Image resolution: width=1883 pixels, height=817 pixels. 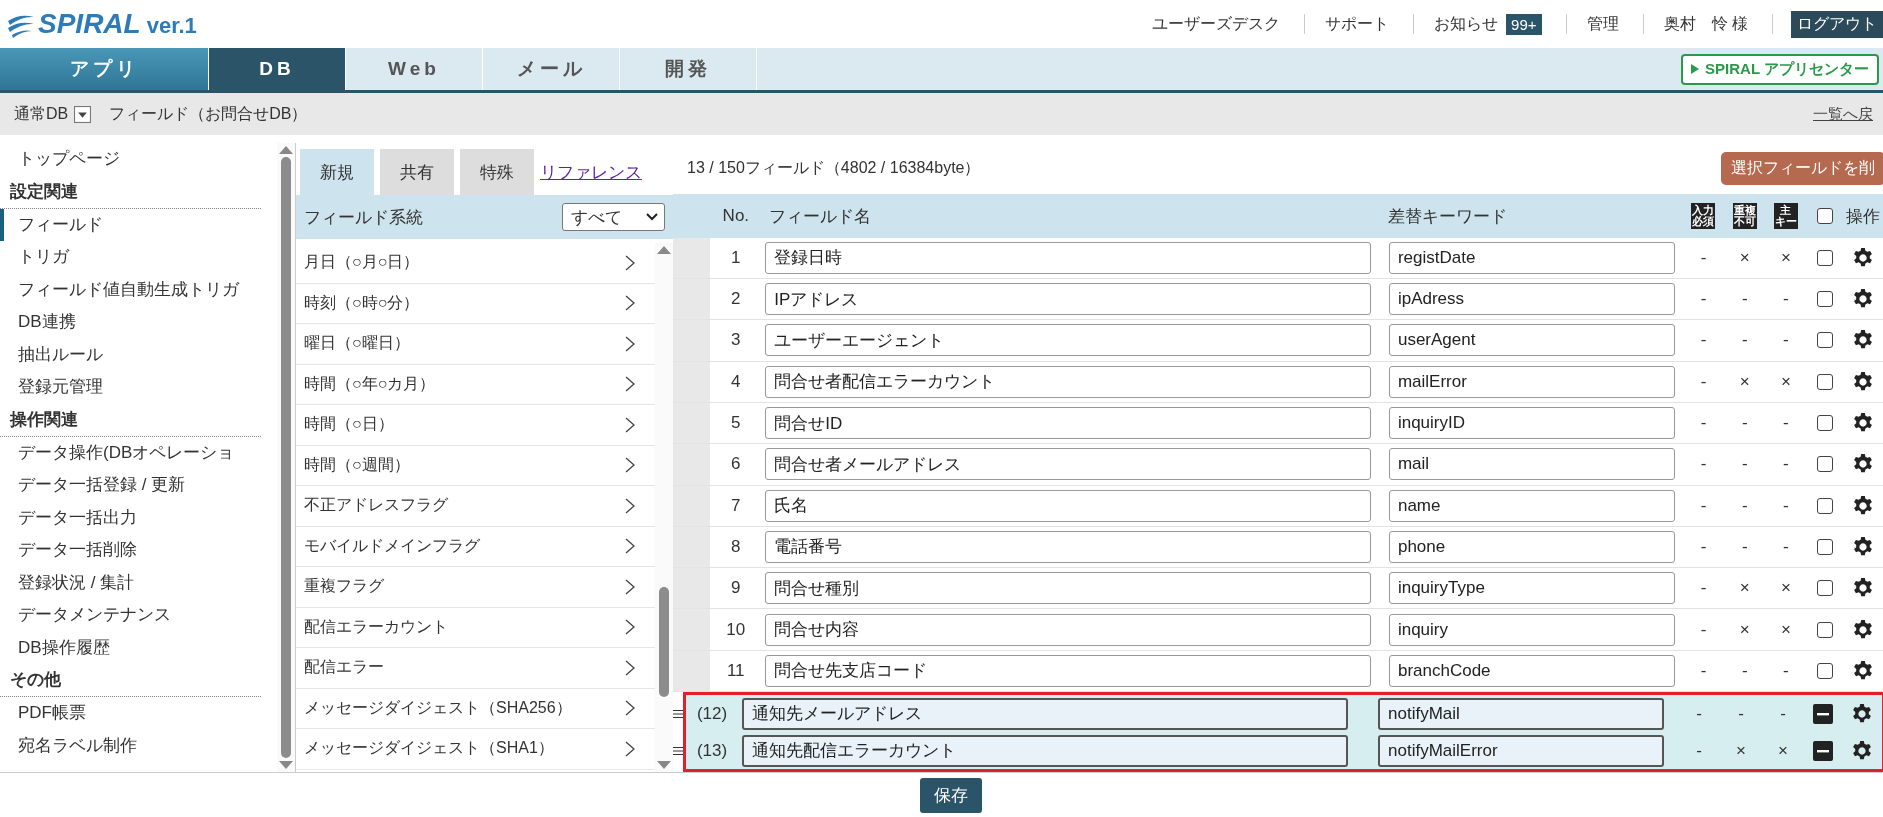 What do you see at coordinates (1596, 24) in the screenshot?
I see `header-link: 管理` at bounding box center [1596, 24].